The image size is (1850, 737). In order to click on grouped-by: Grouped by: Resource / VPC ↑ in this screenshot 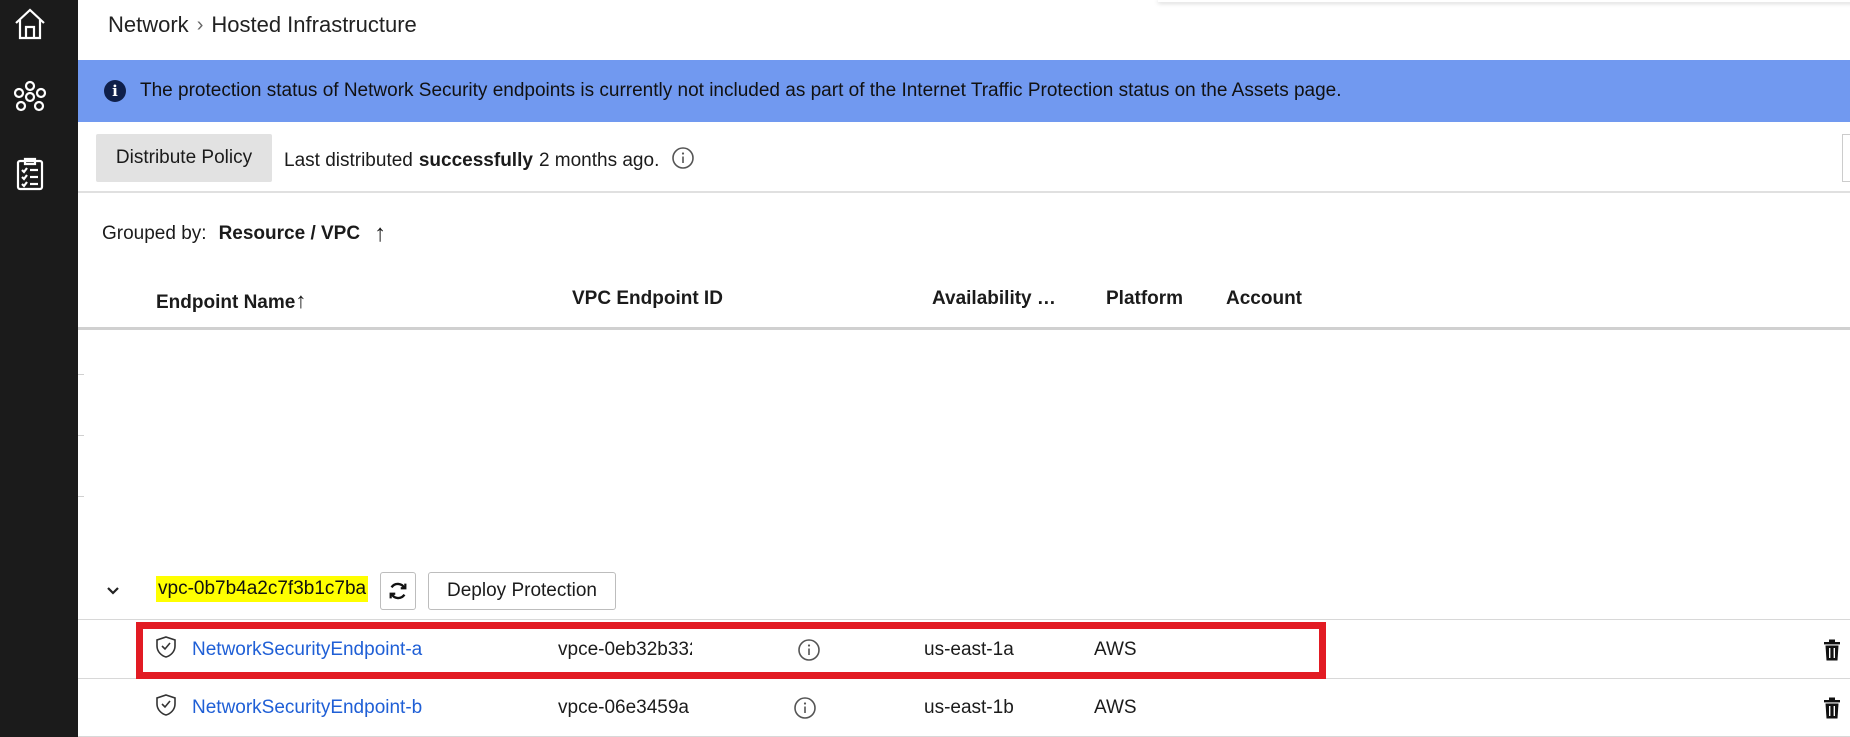, I will do `click(244, 234)`.